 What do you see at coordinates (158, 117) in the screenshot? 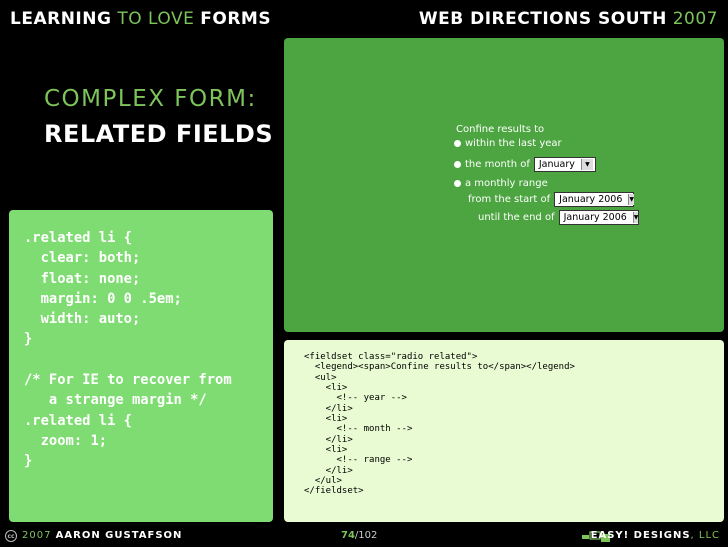
I see `slide-title: COMPLEX FORM: RELATED FIELDS` at bounding box center [158, 117].